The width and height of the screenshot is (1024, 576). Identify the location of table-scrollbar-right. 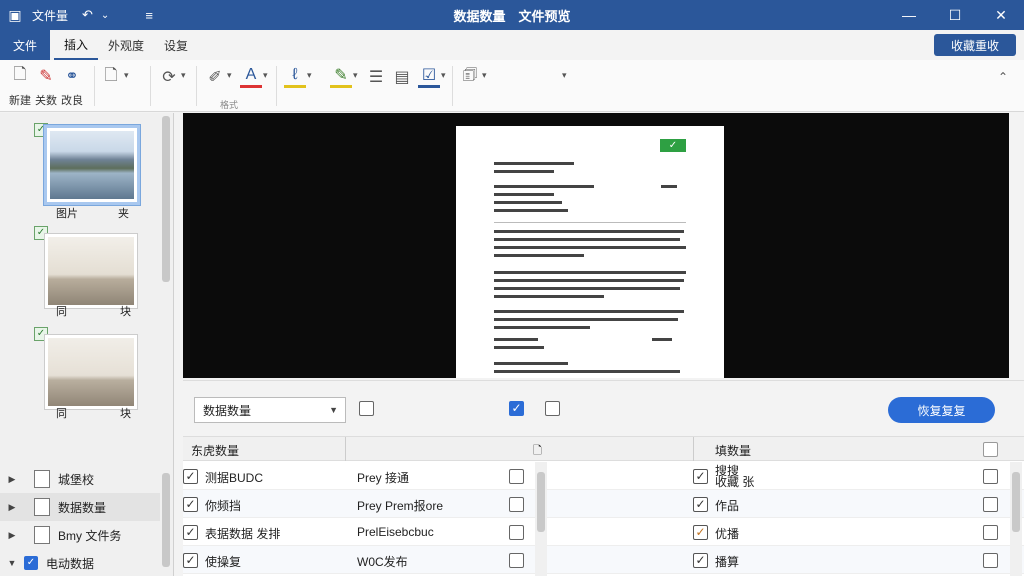
(1016, 519).